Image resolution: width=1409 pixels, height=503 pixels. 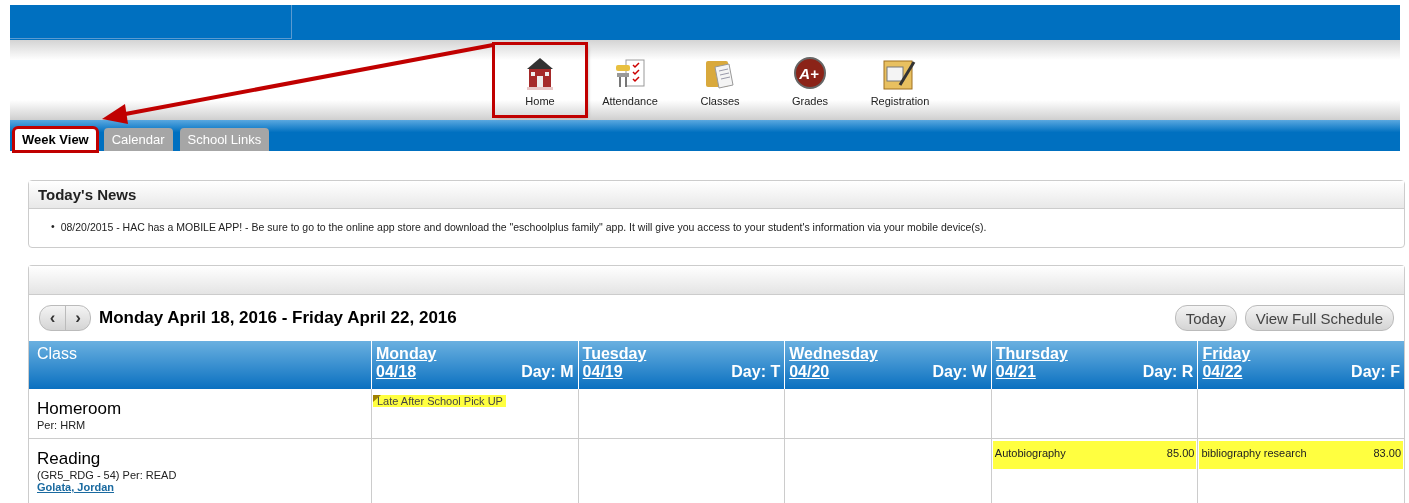 I want to click on note-entry: Late After School Pick UP, so click(x=439, y=401).